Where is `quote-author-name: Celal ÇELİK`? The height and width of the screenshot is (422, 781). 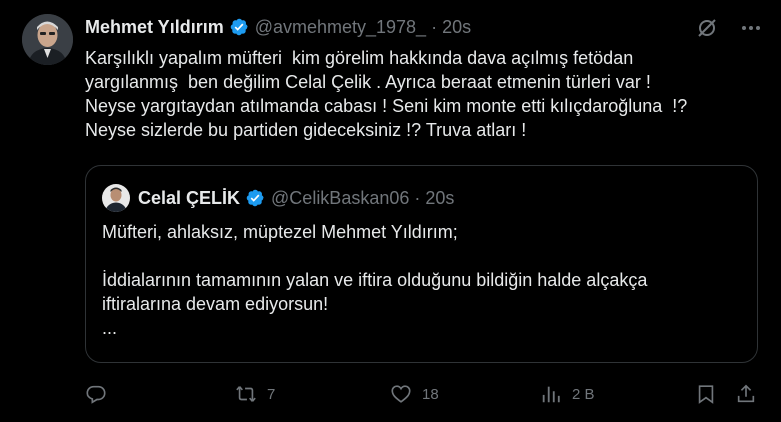
quote-author-name: Celal ÇELİK is located at coordinates (189, 198).